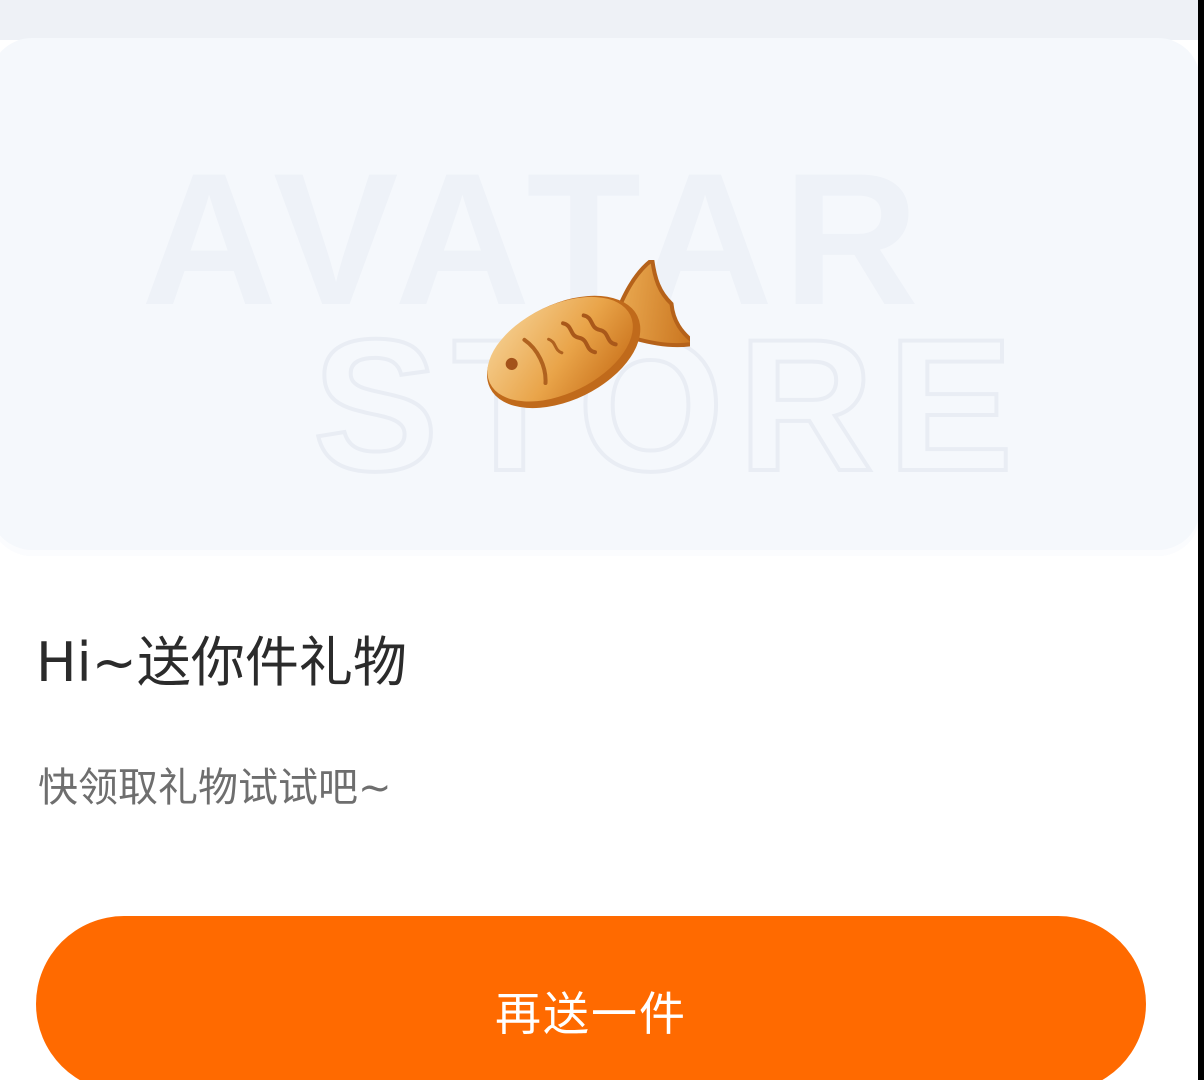 The width and height of the screenshot is (1204, 1080). What do you see at coordinates (602, 20) in the screenshot?
I see `top-strip` at bounding box center [602, 20].